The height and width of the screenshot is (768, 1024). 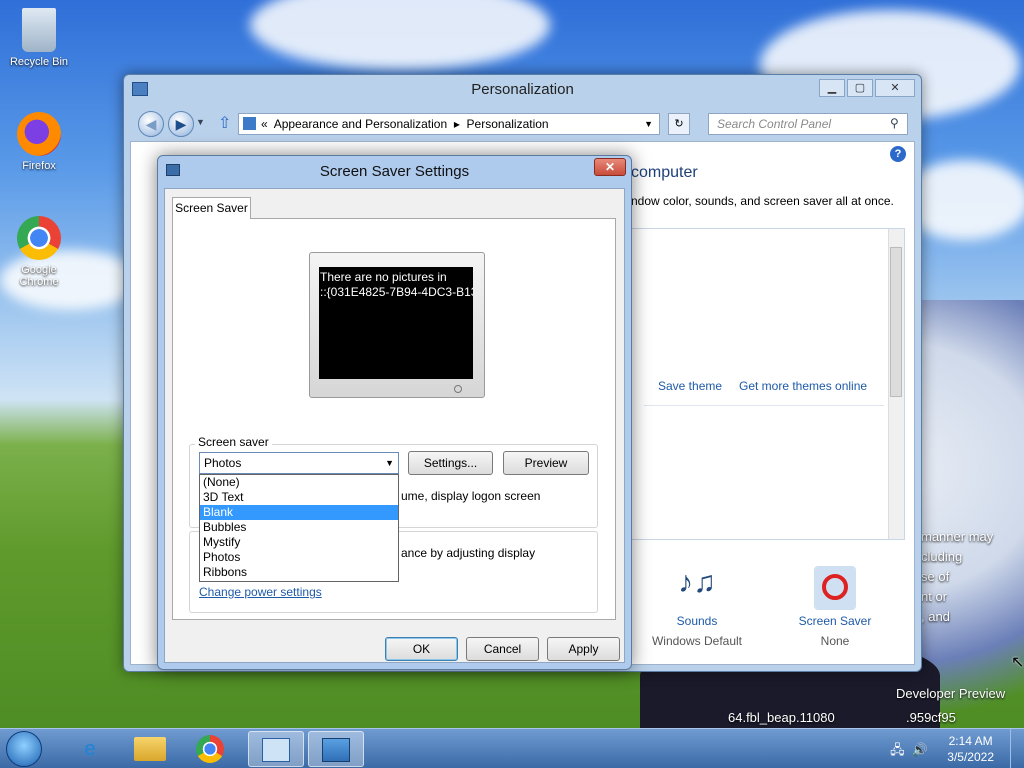 I want to click on option-none: (None), so click(x=299, y=482).